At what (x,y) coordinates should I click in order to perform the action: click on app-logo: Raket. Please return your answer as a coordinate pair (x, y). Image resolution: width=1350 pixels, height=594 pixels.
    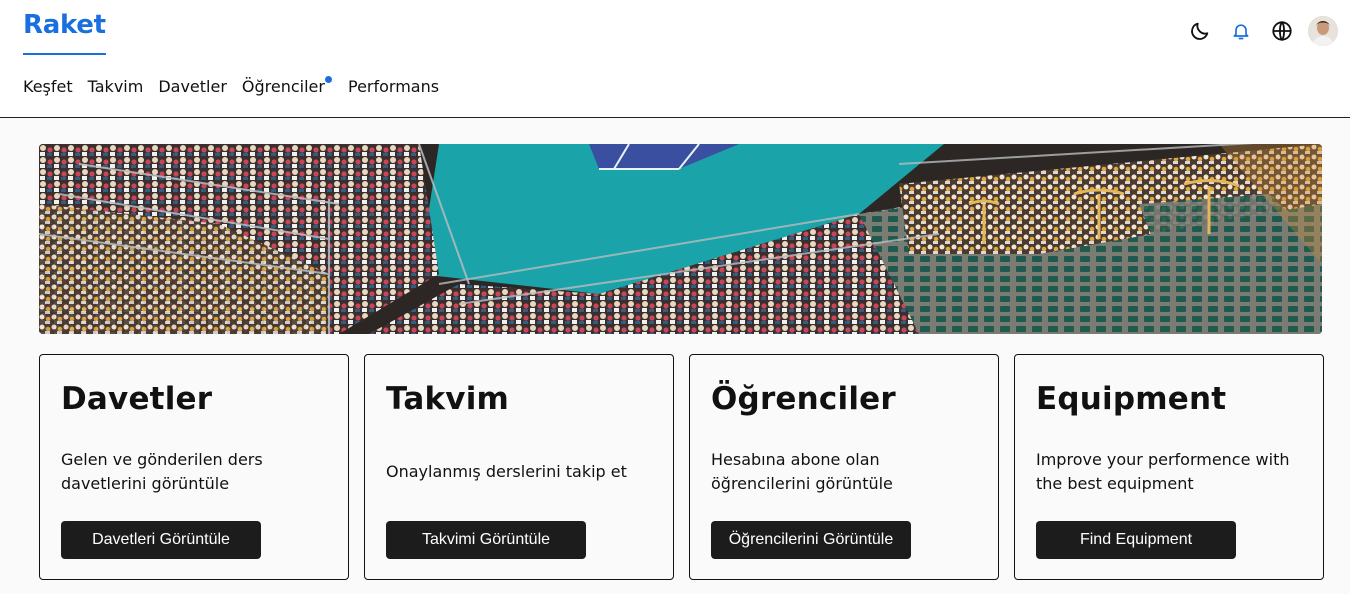
    Looking at the image, I should click on (64, 25).